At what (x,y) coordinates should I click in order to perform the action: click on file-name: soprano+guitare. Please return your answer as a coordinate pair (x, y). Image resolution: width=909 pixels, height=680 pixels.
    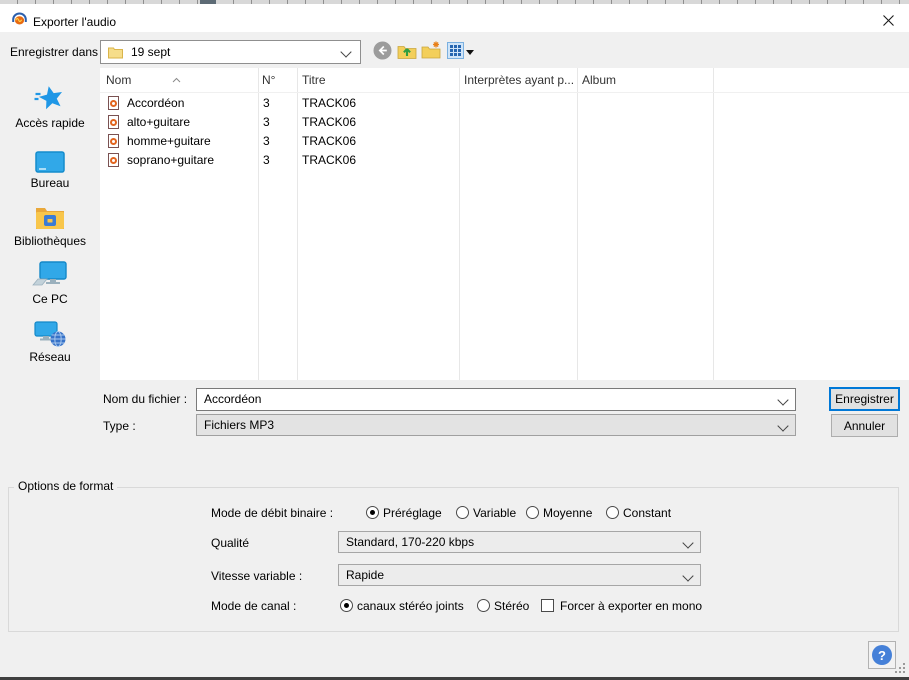
    Looking at the image, I should click on (171, 160).